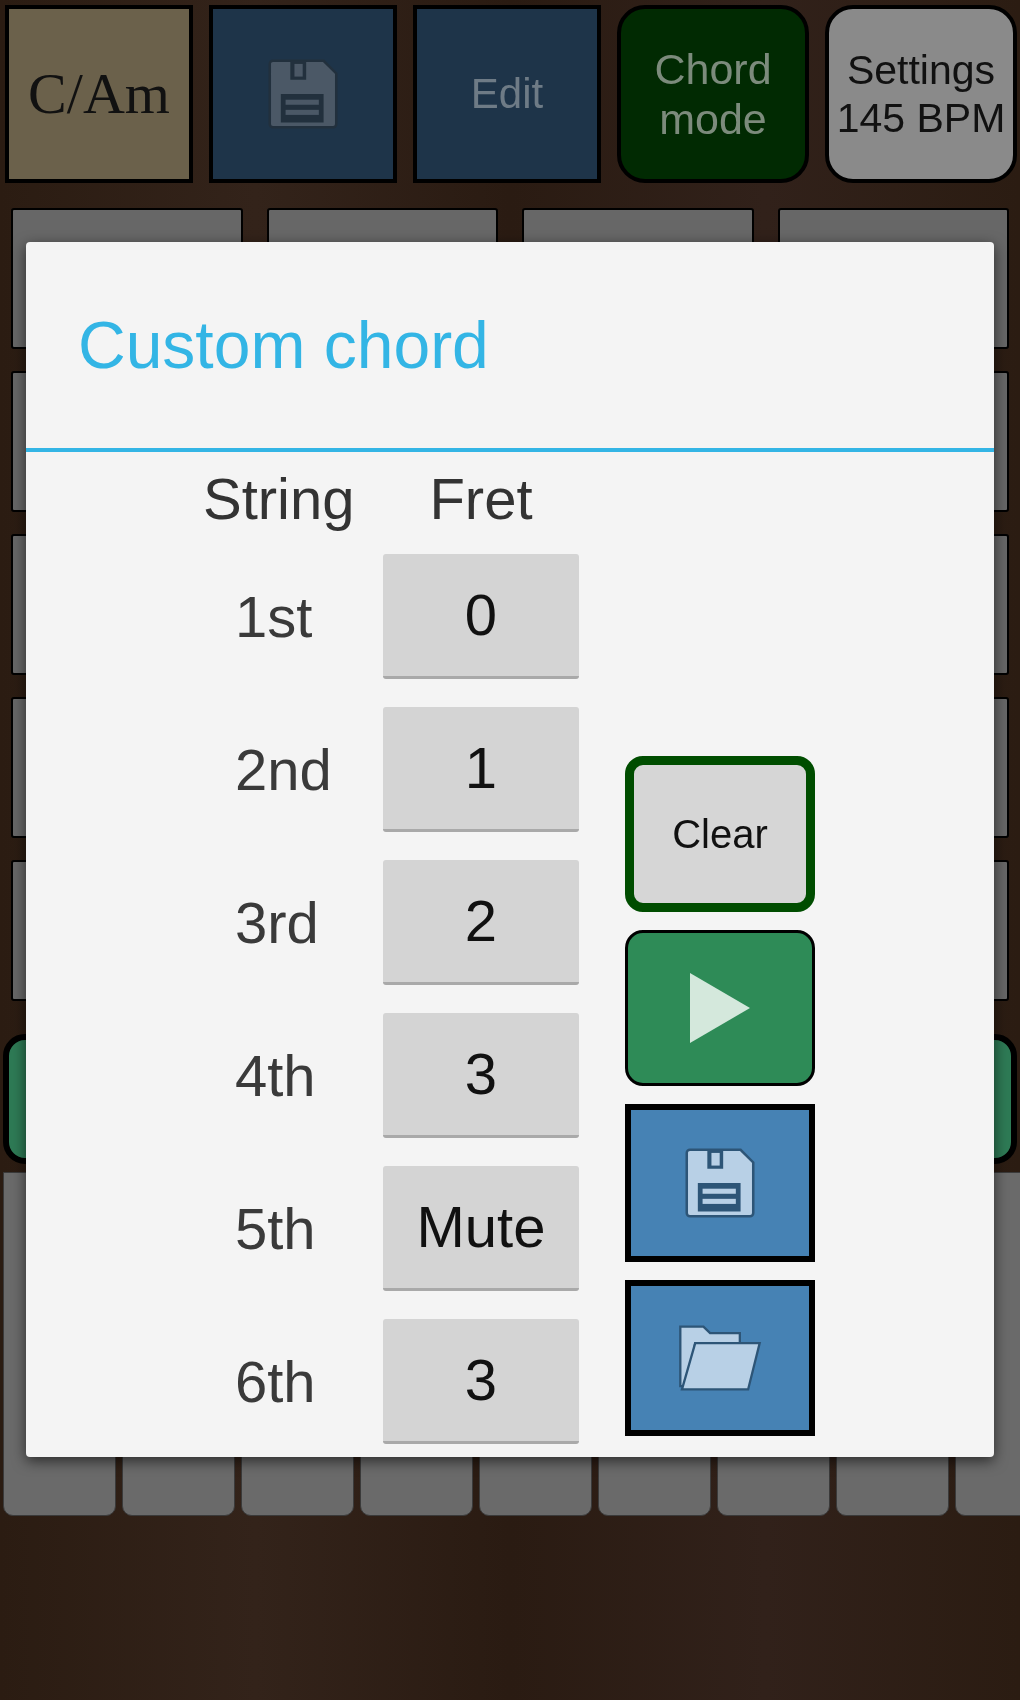 Image resolution: width=1020 pixels, height=1700 pixels. What do you see at coordinates (274, 616) in the screenshot?
I see `string-label: 1st` at bounding box center [274, 616].